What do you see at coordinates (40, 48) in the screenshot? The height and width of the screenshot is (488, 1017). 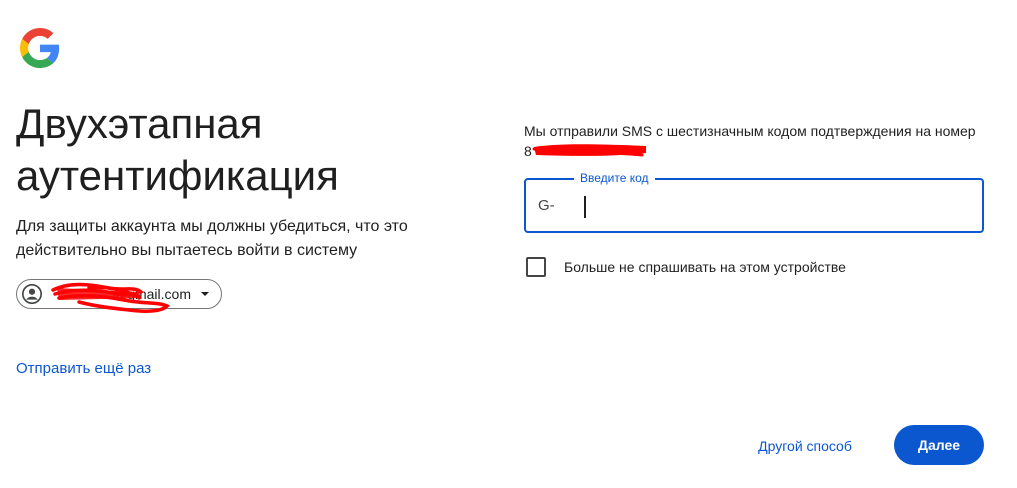 I see `google-logo-icon` at bounding box center [40, 48].